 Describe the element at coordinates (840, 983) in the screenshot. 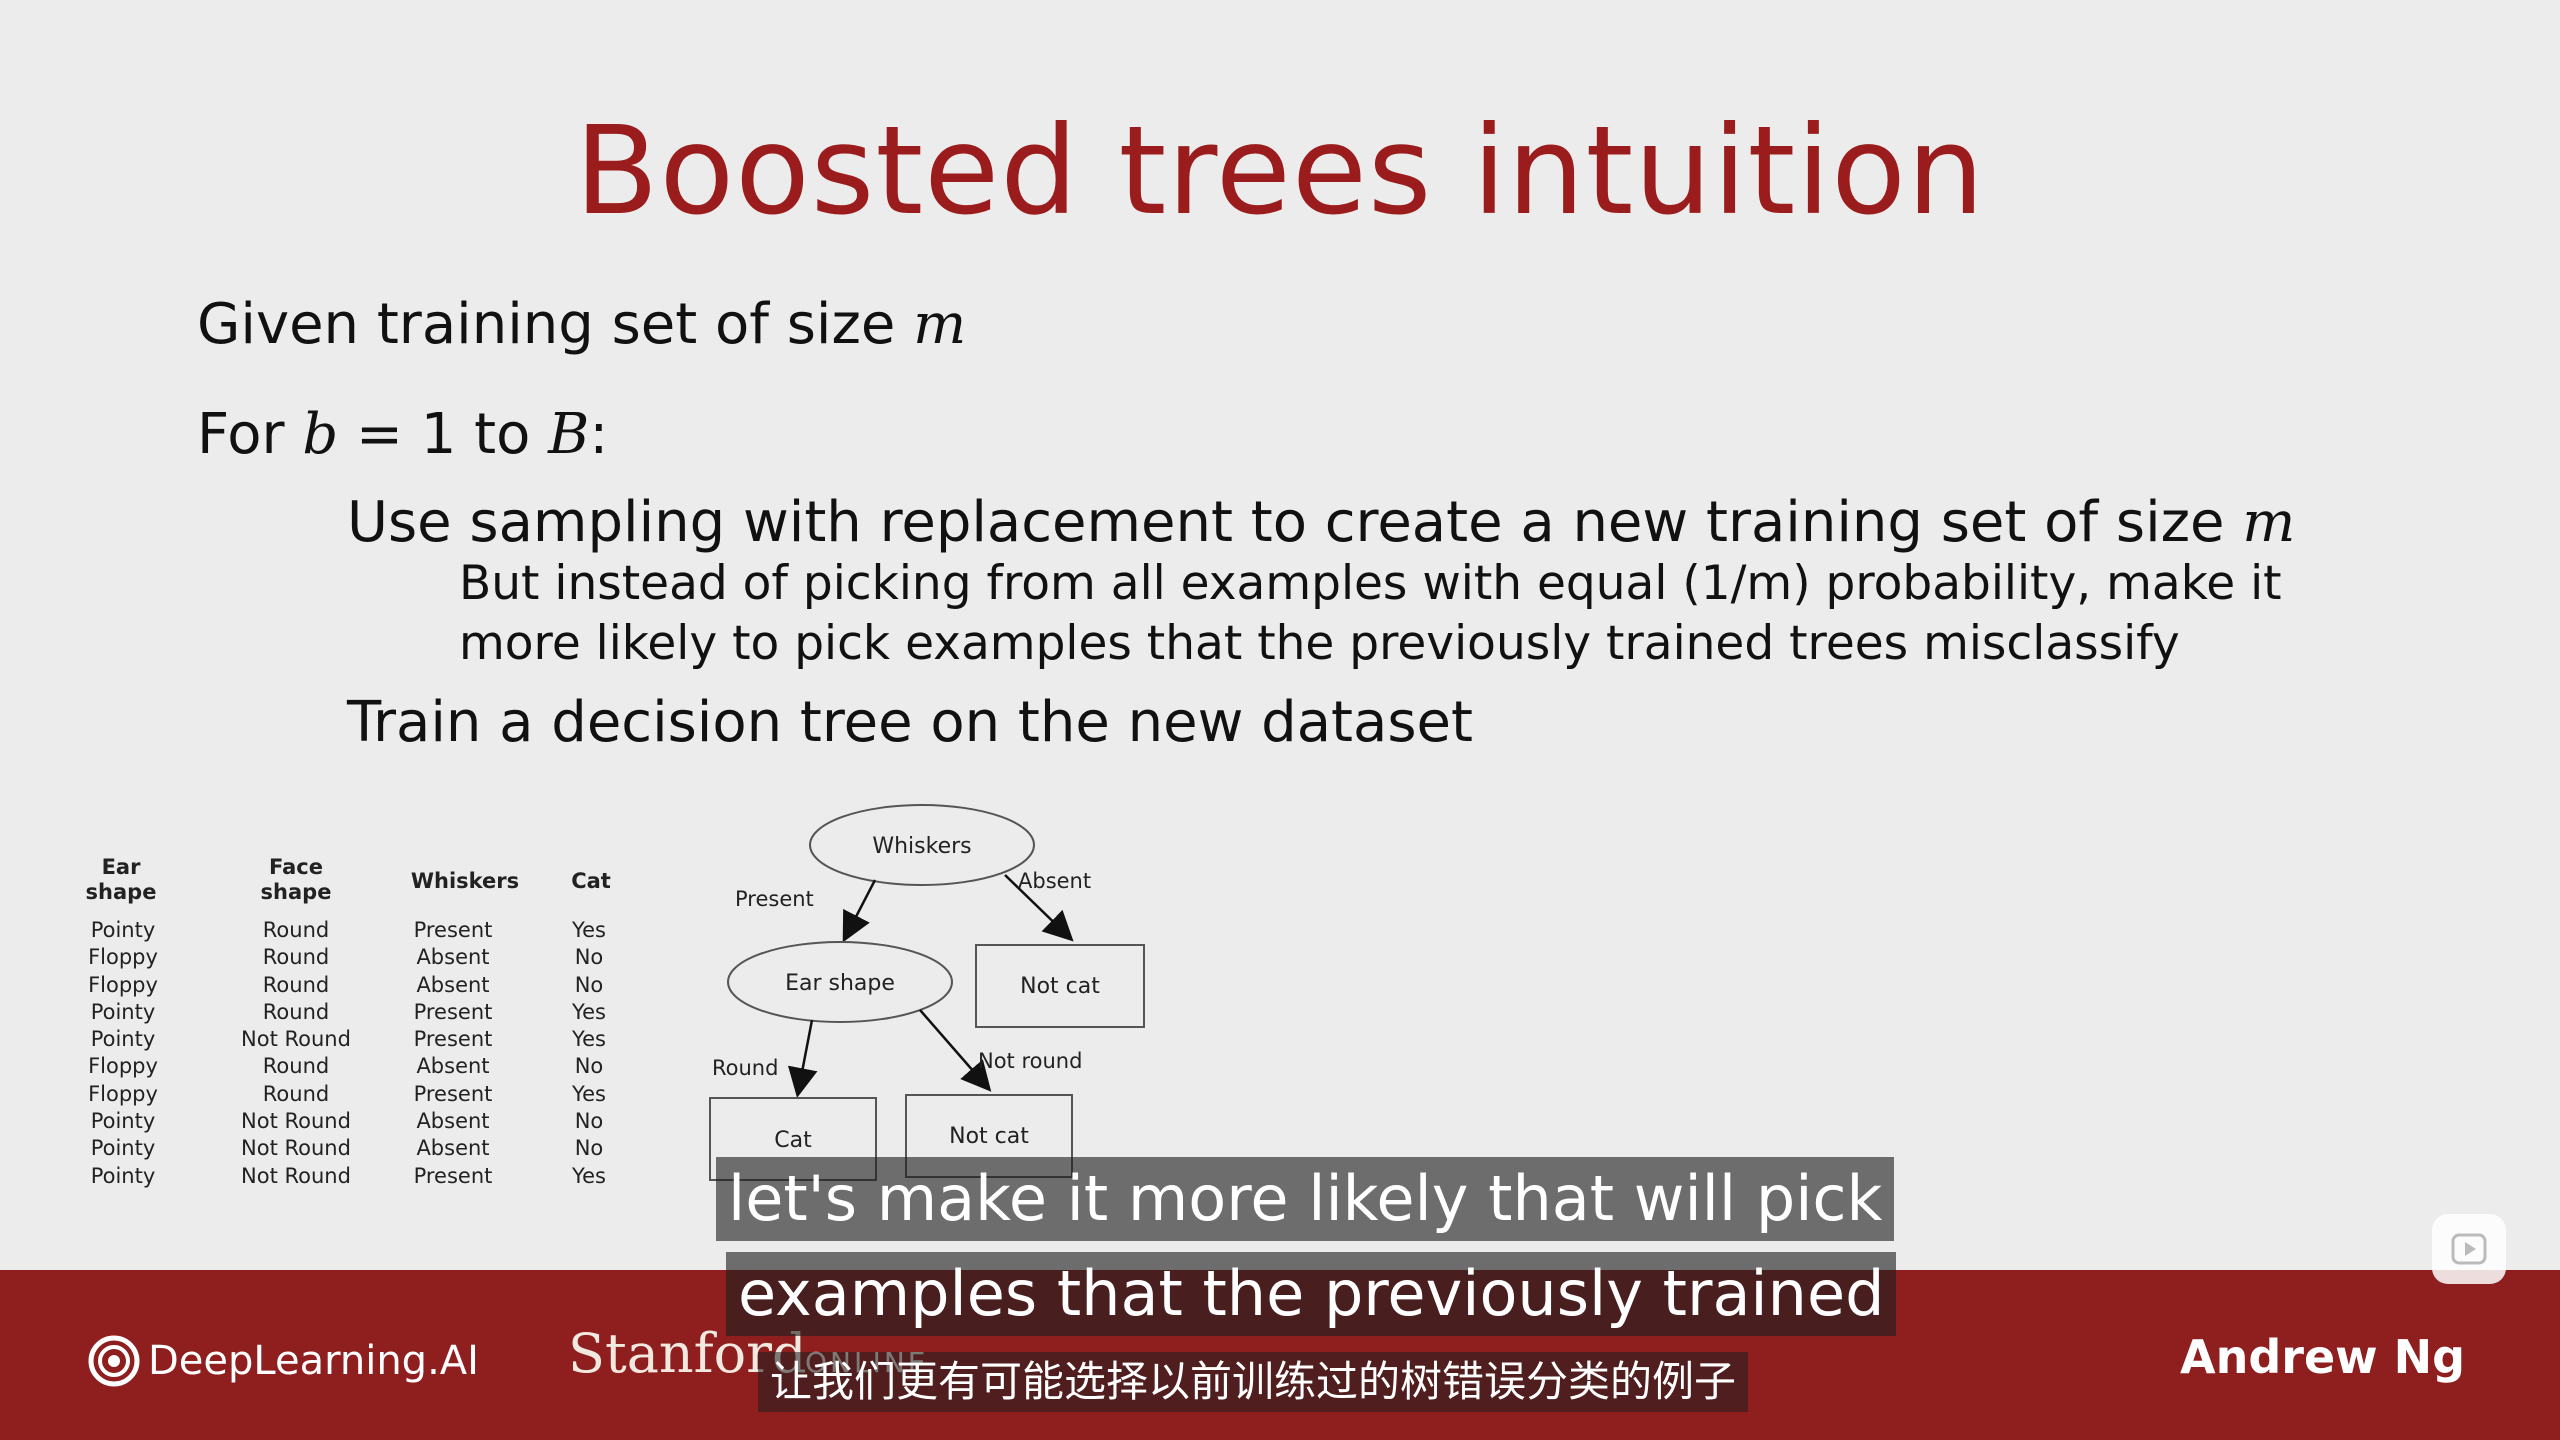

I see `node-ear-shape-label: Ear shape` at that location.